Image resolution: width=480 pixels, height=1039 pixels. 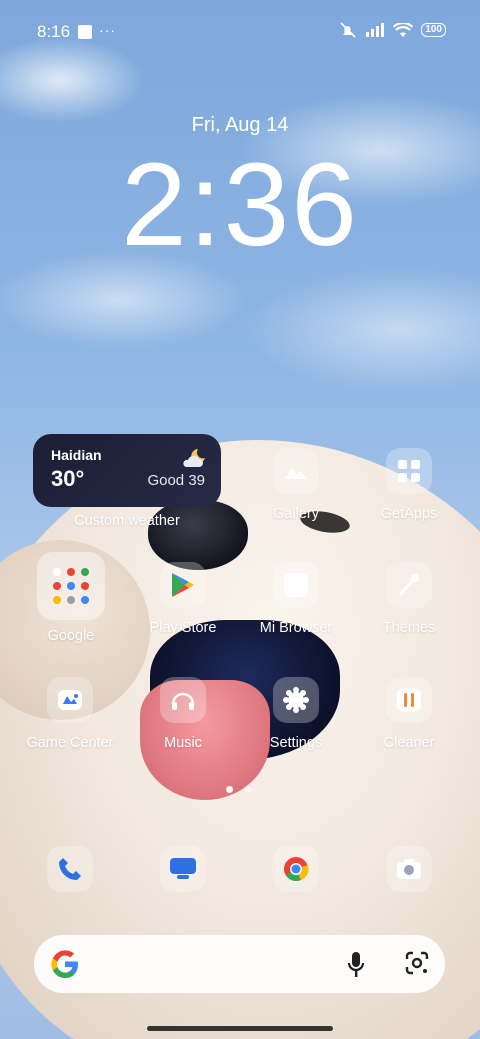 What do you see at coordinates (409, 628) in the screenshot?
I see `app-label: Themes` at bounding box center [409, 628].